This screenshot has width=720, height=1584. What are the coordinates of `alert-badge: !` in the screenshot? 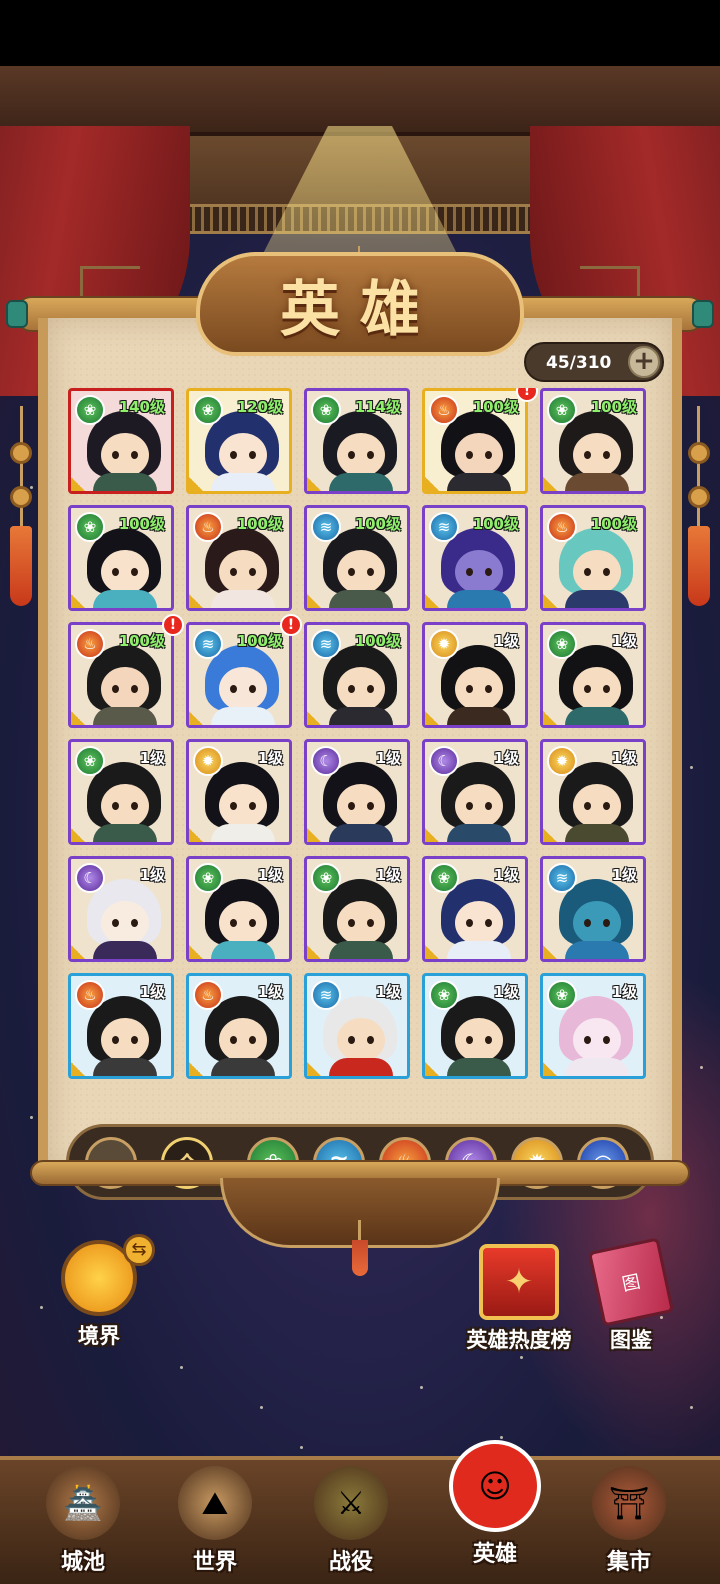 It's located at (173, 625).